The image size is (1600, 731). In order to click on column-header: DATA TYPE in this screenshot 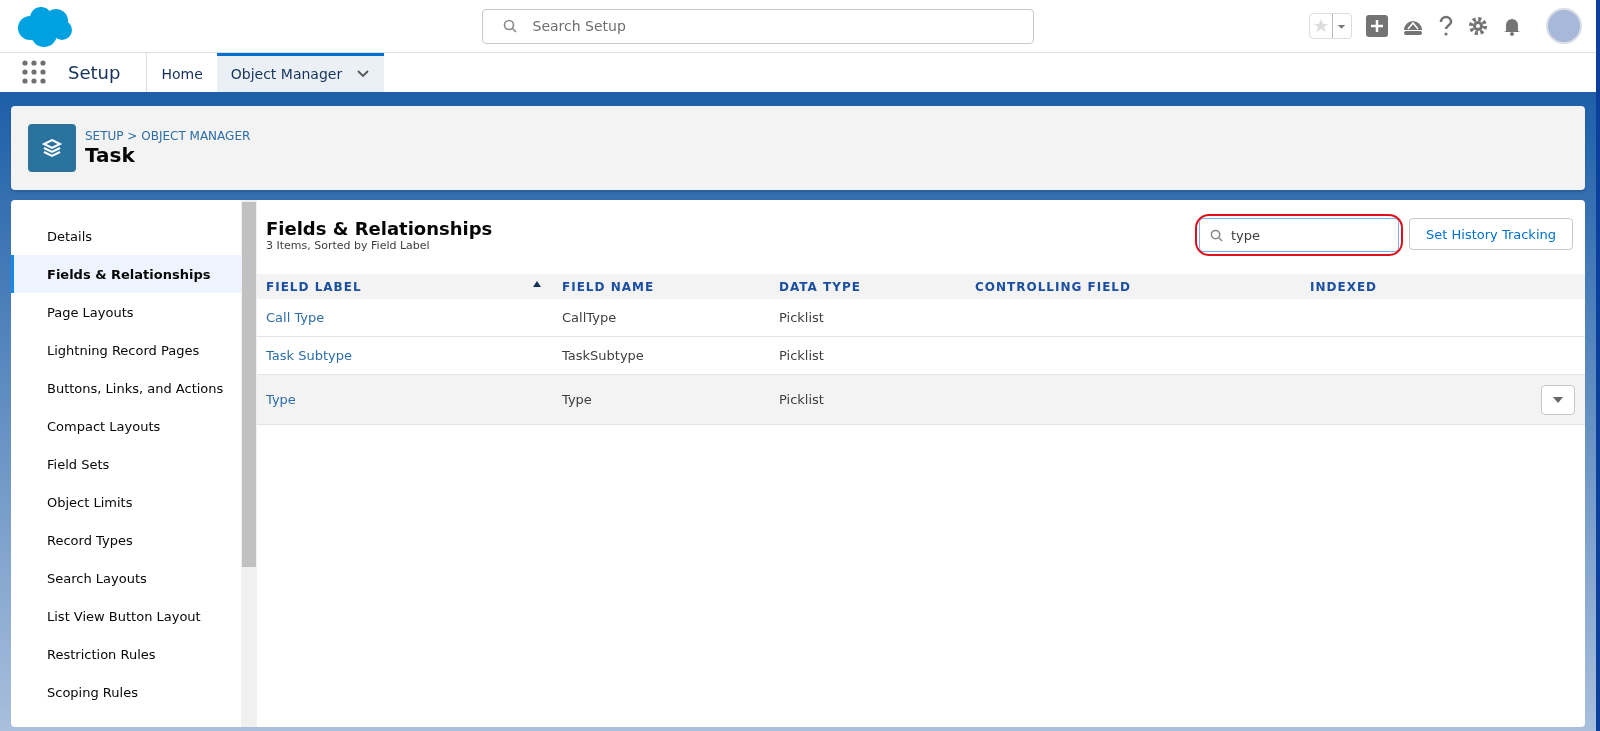, I will do `click(820, 286)`.